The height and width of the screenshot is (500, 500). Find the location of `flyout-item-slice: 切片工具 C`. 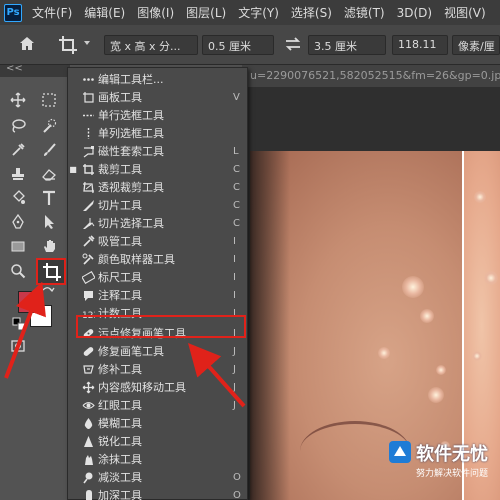

flyout-item-slice: 切片工具 C is located at coordinates (157, 205).